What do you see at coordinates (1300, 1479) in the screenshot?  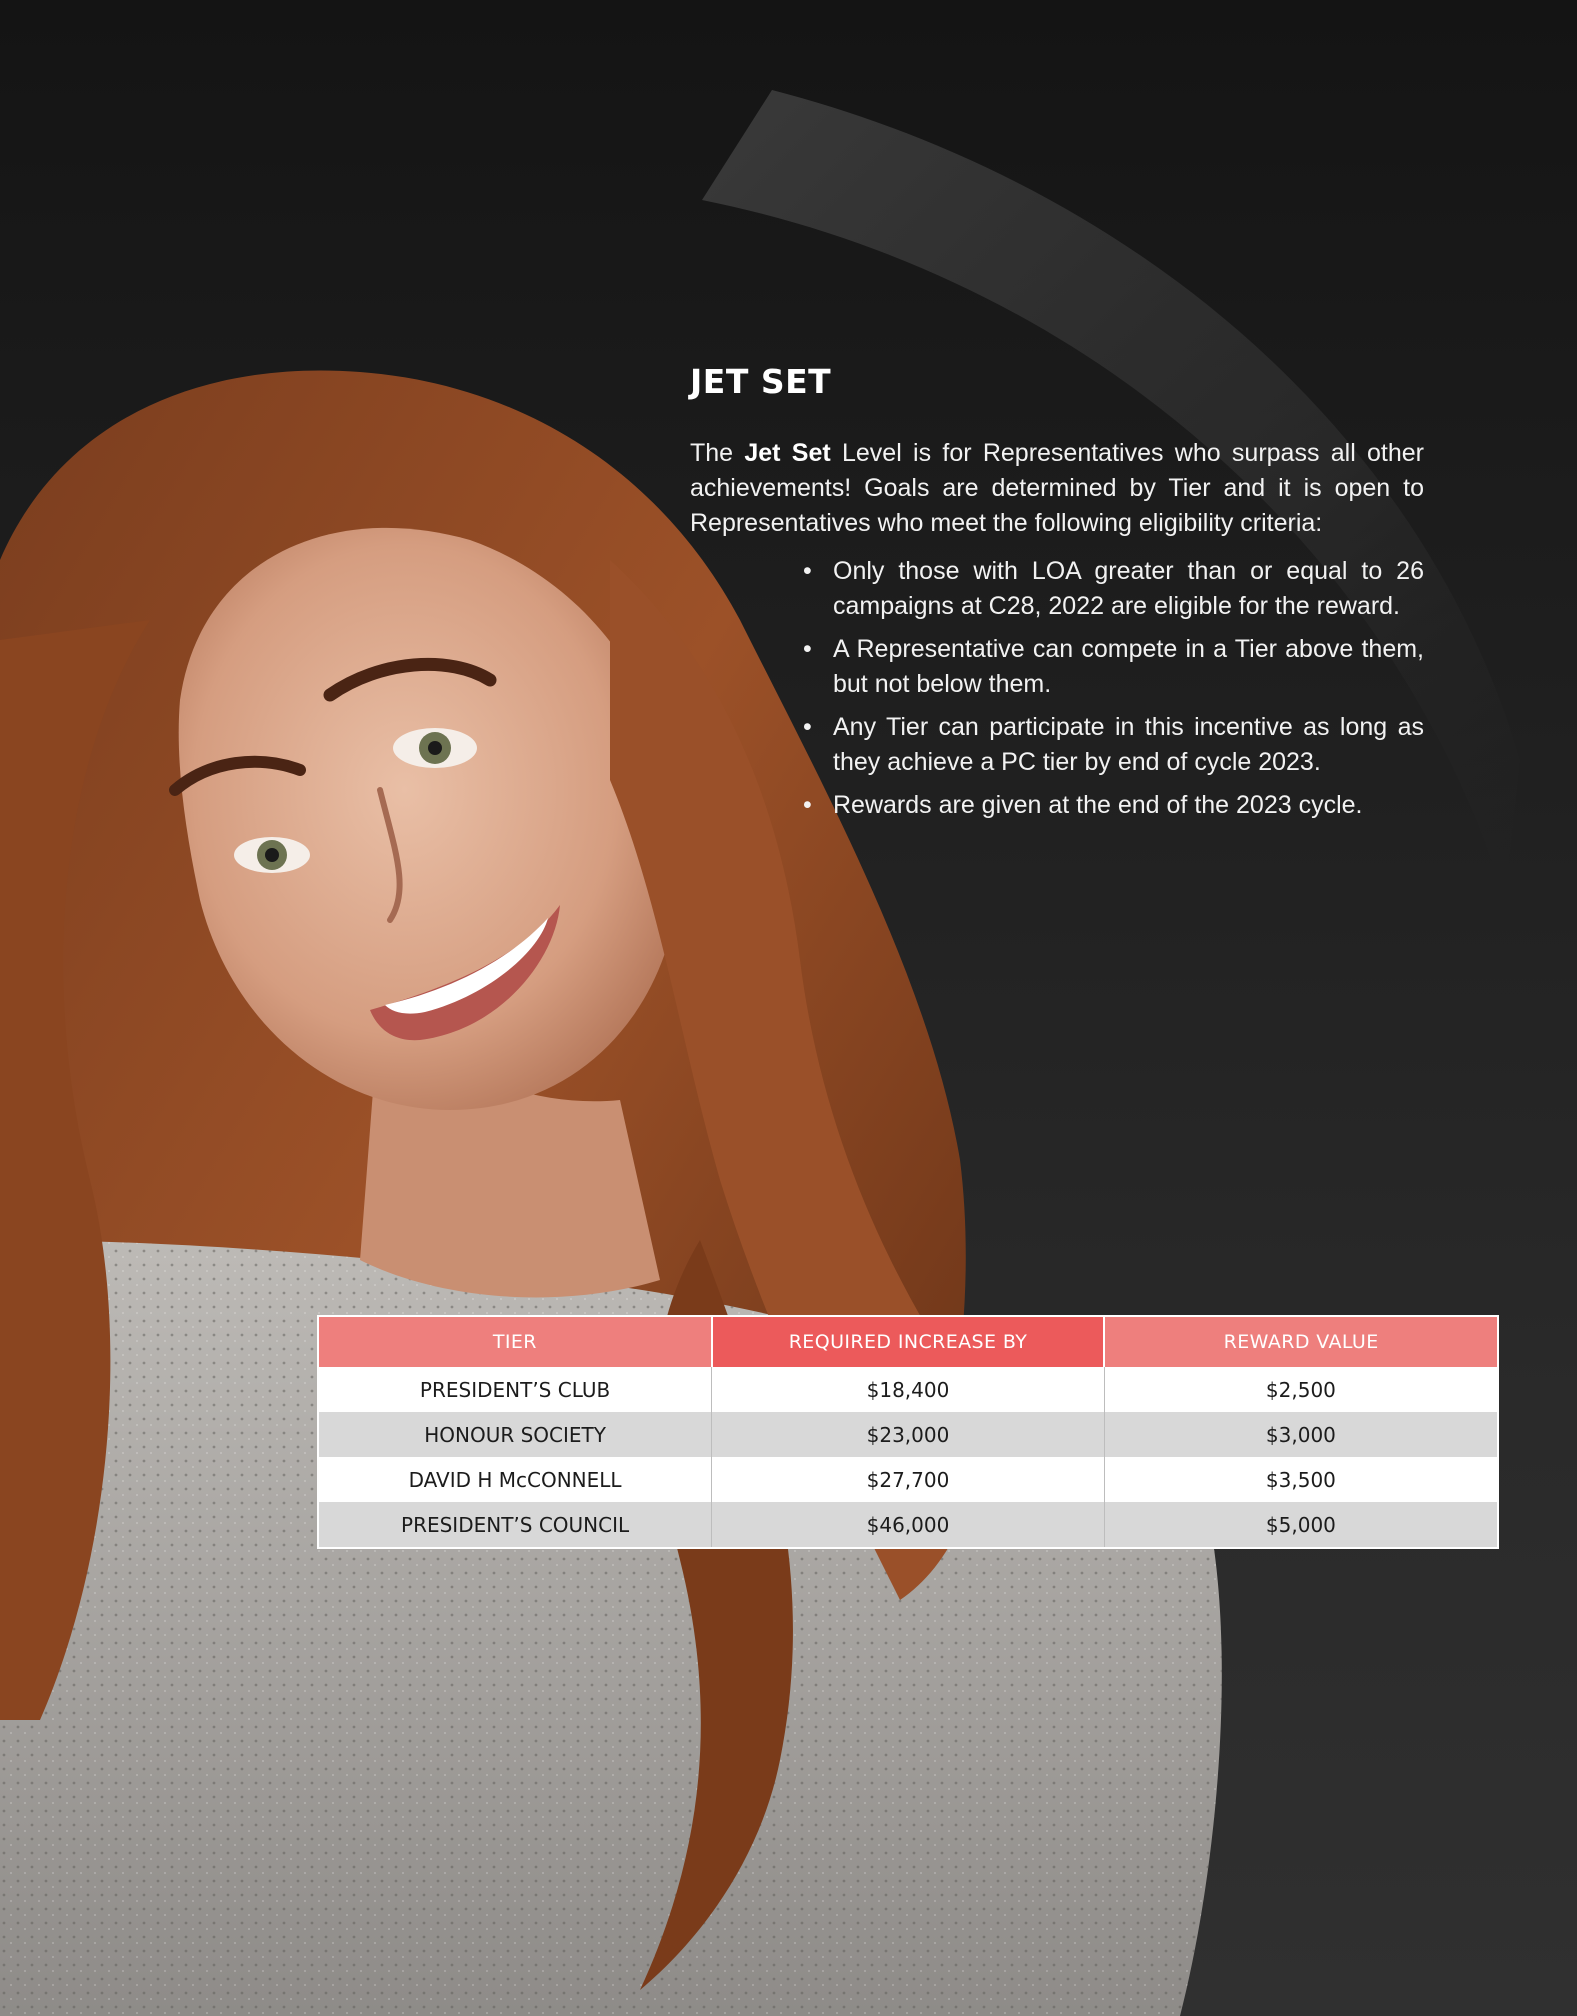 I see `cell-reward-value: $3,500` at bounding box center [1300, 1479].